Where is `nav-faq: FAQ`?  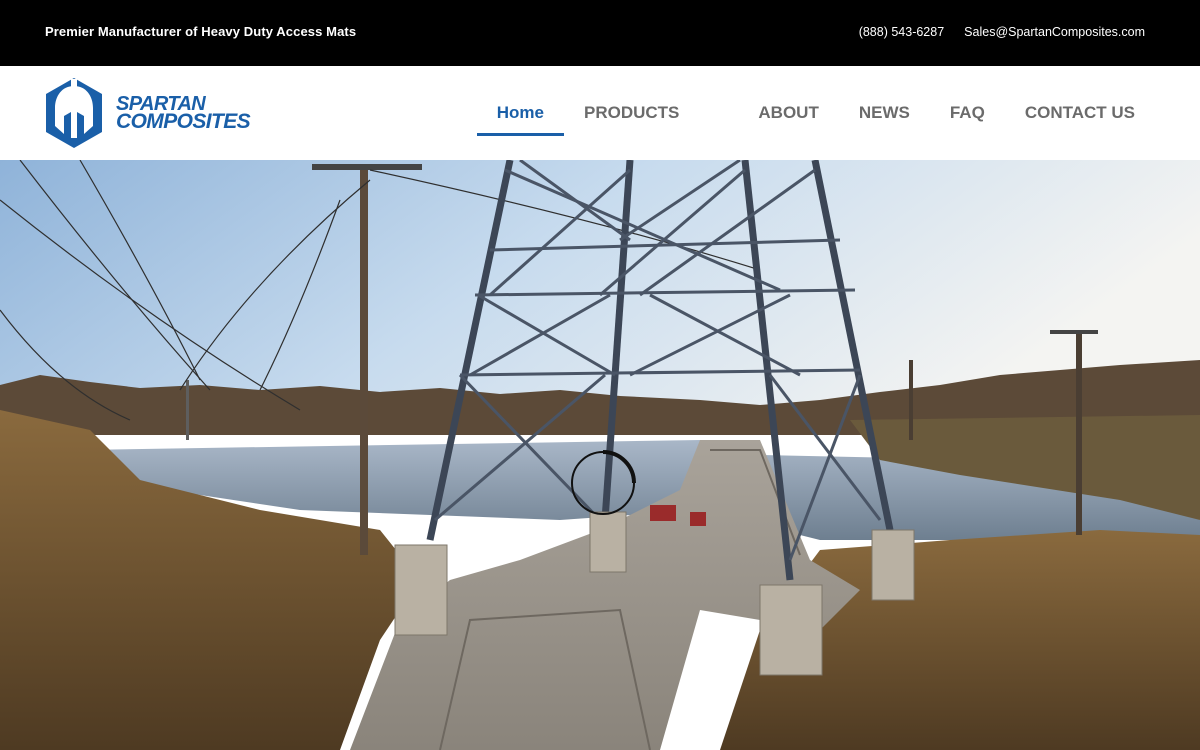
nav-faq: FAQ is located at coordinates (967, 113).